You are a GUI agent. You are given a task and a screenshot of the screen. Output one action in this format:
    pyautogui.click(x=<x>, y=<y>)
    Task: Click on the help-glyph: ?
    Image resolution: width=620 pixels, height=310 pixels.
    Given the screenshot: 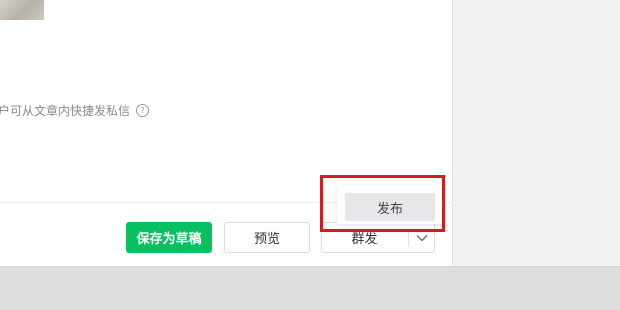 What is the action you would take?
    pyautogui.click(x=142, y=110)
    